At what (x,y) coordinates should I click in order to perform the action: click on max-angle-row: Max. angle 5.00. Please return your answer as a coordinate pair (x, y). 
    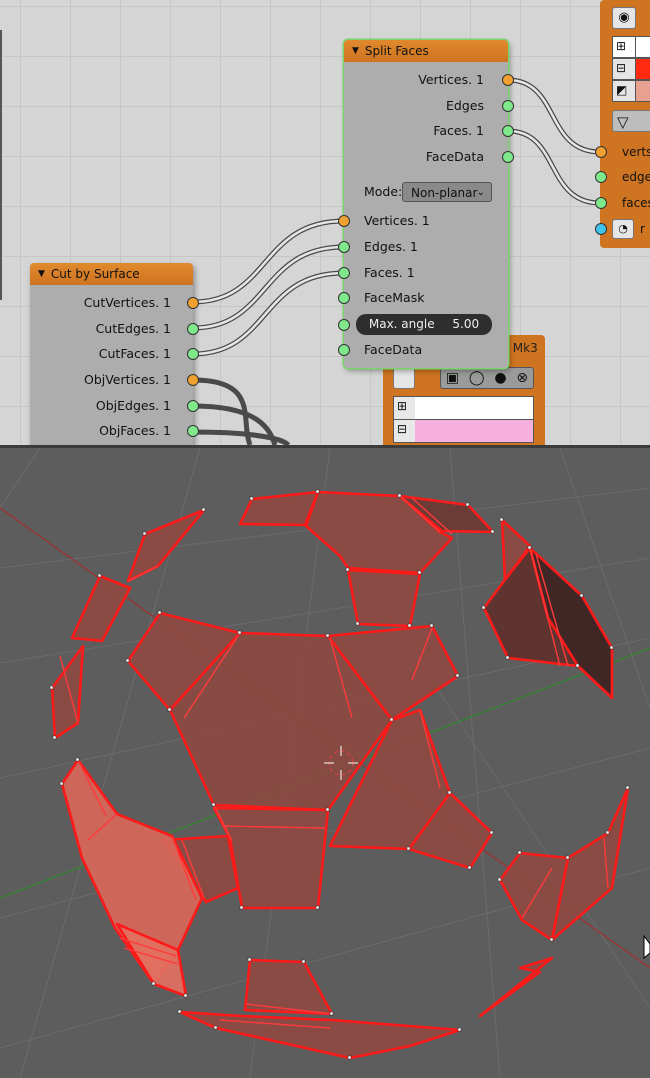
    Looking at the image, I should click on (423, 325).